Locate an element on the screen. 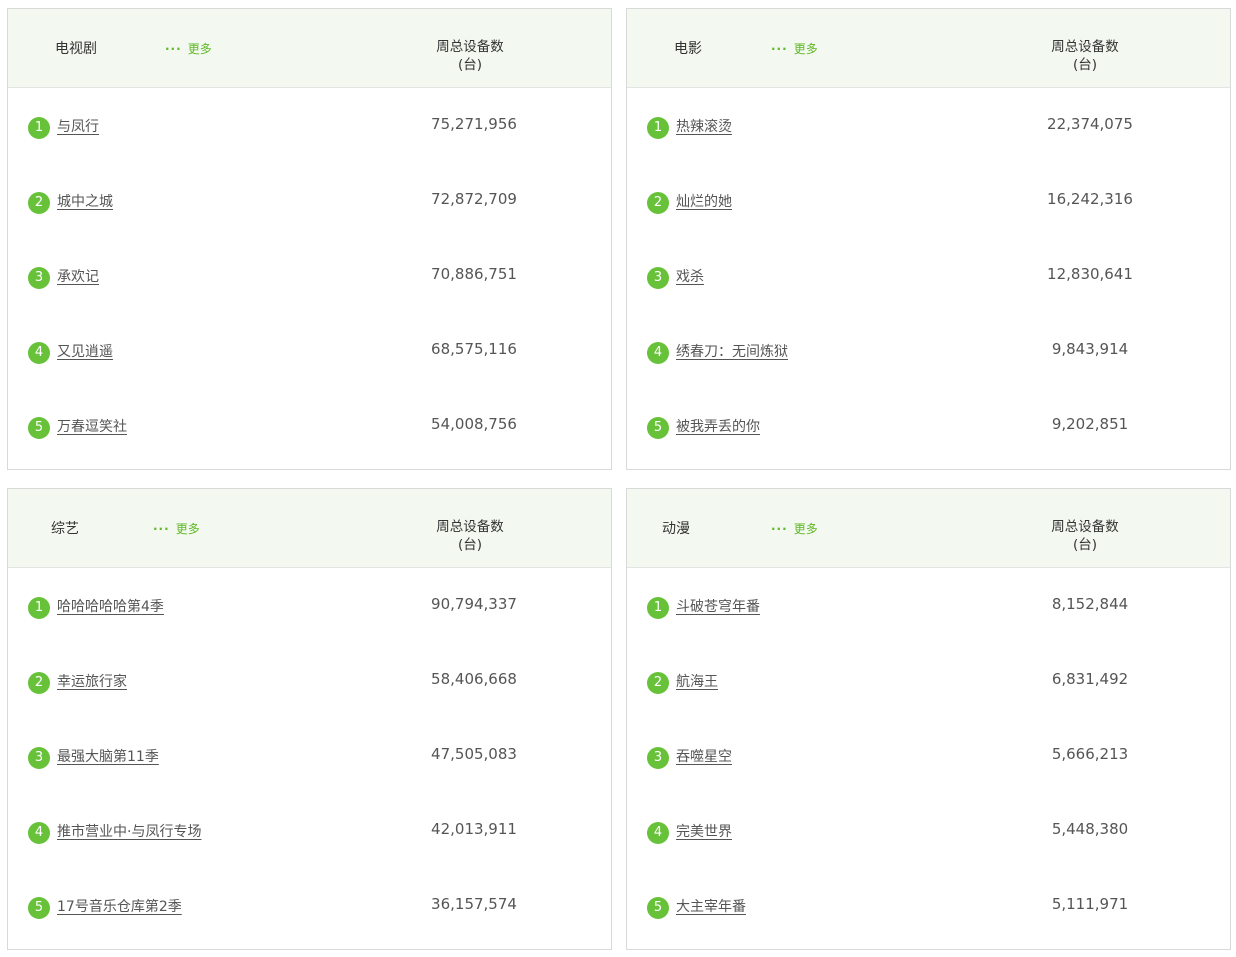 The height and width of the screenshot is (957, 1236). device-count: 72,872,709 is located at coordinates (474, 199).